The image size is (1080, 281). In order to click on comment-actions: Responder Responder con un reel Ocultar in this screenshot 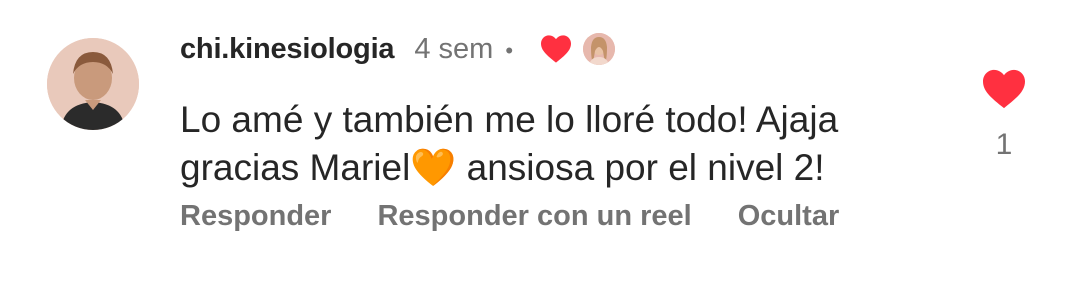, I will do `click(532, 216)`.